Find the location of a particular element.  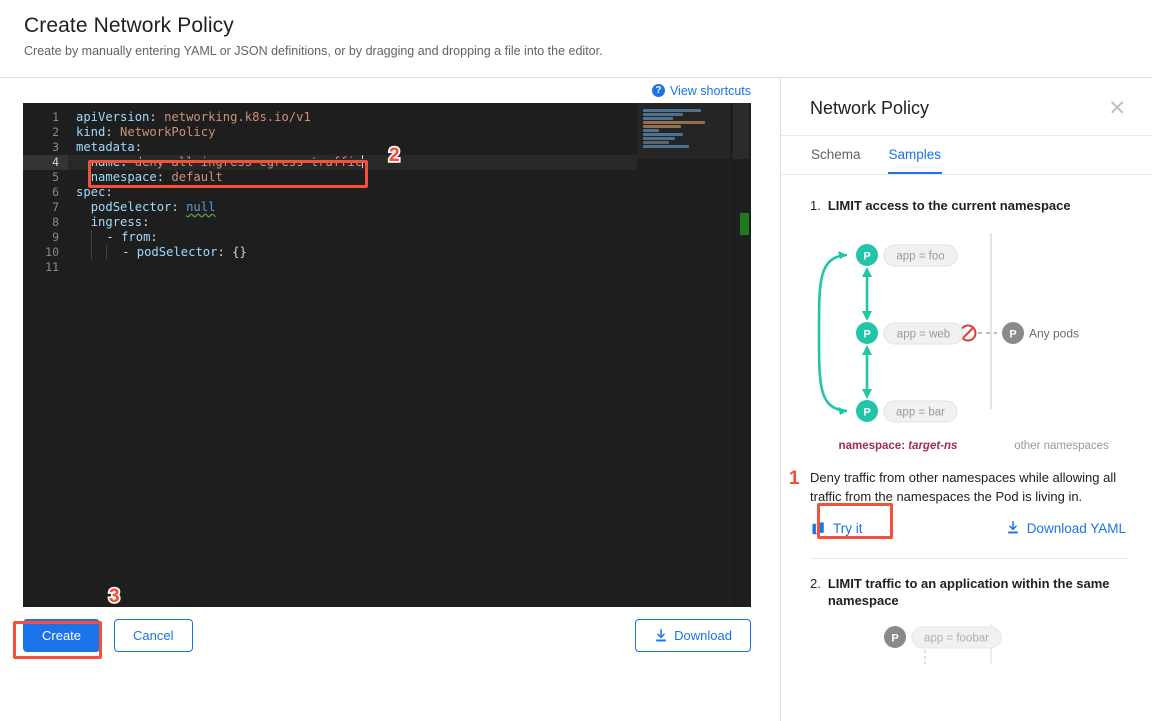

diagram-namespace-label: namespace: is located at coordinates (872, 445).